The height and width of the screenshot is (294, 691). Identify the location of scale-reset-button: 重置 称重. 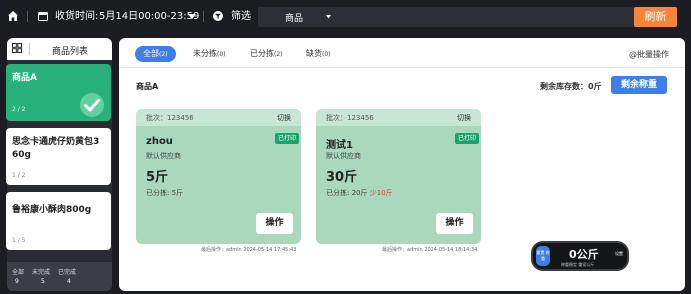
(543, 256).